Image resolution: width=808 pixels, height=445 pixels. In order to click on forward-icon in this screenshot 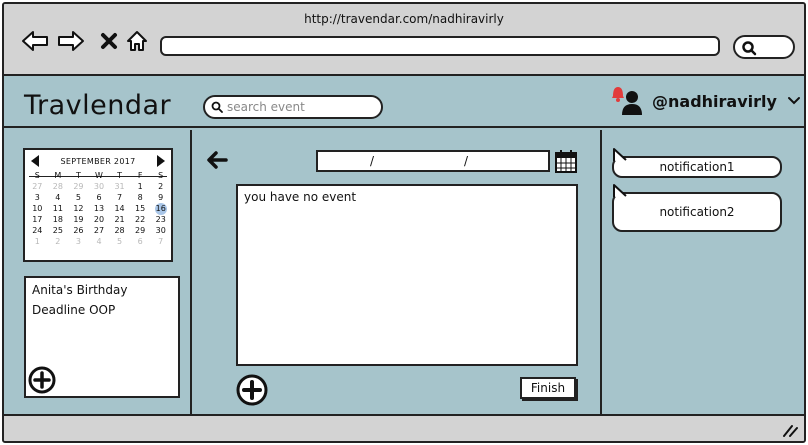, I will do `click(71, 41)`.